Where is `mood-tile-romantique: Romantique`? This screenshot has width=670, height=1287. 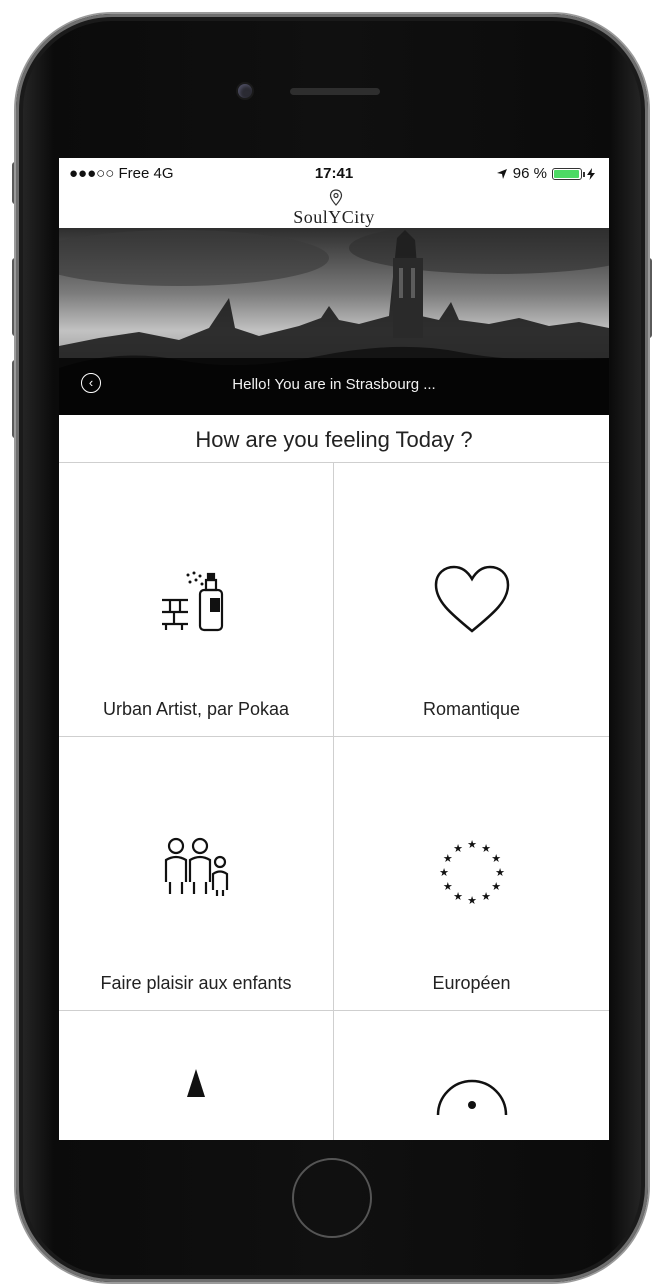 mood-tile-romantique: Romantique is located at coordinates (471, 600).